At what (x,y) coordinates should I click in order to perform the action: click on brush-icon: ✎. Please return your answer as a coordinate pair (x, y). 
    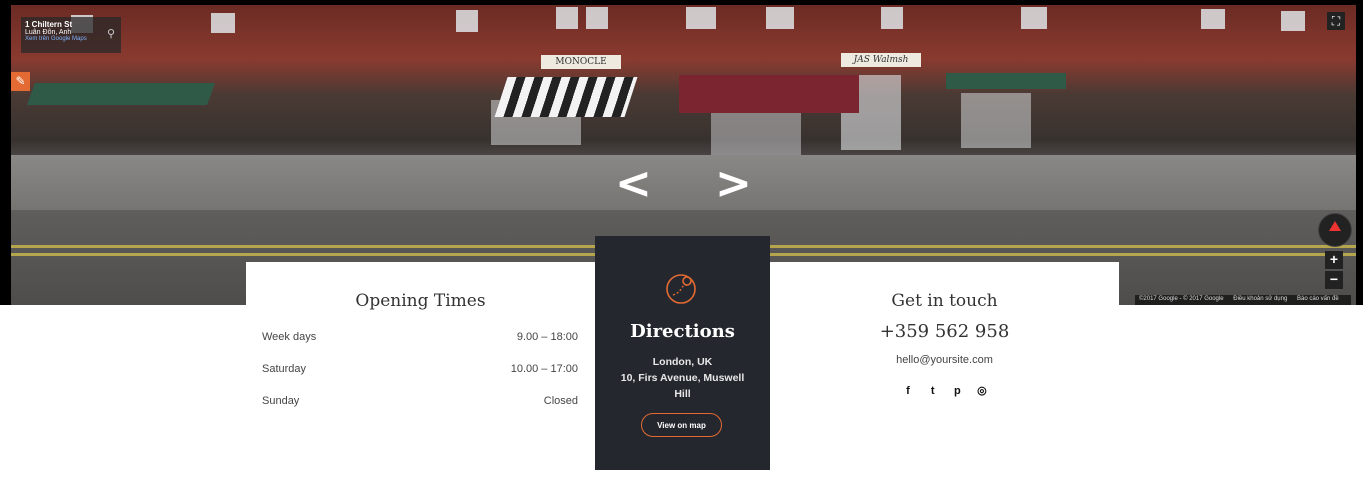
    Looking at the image, I should click on (20, 81).